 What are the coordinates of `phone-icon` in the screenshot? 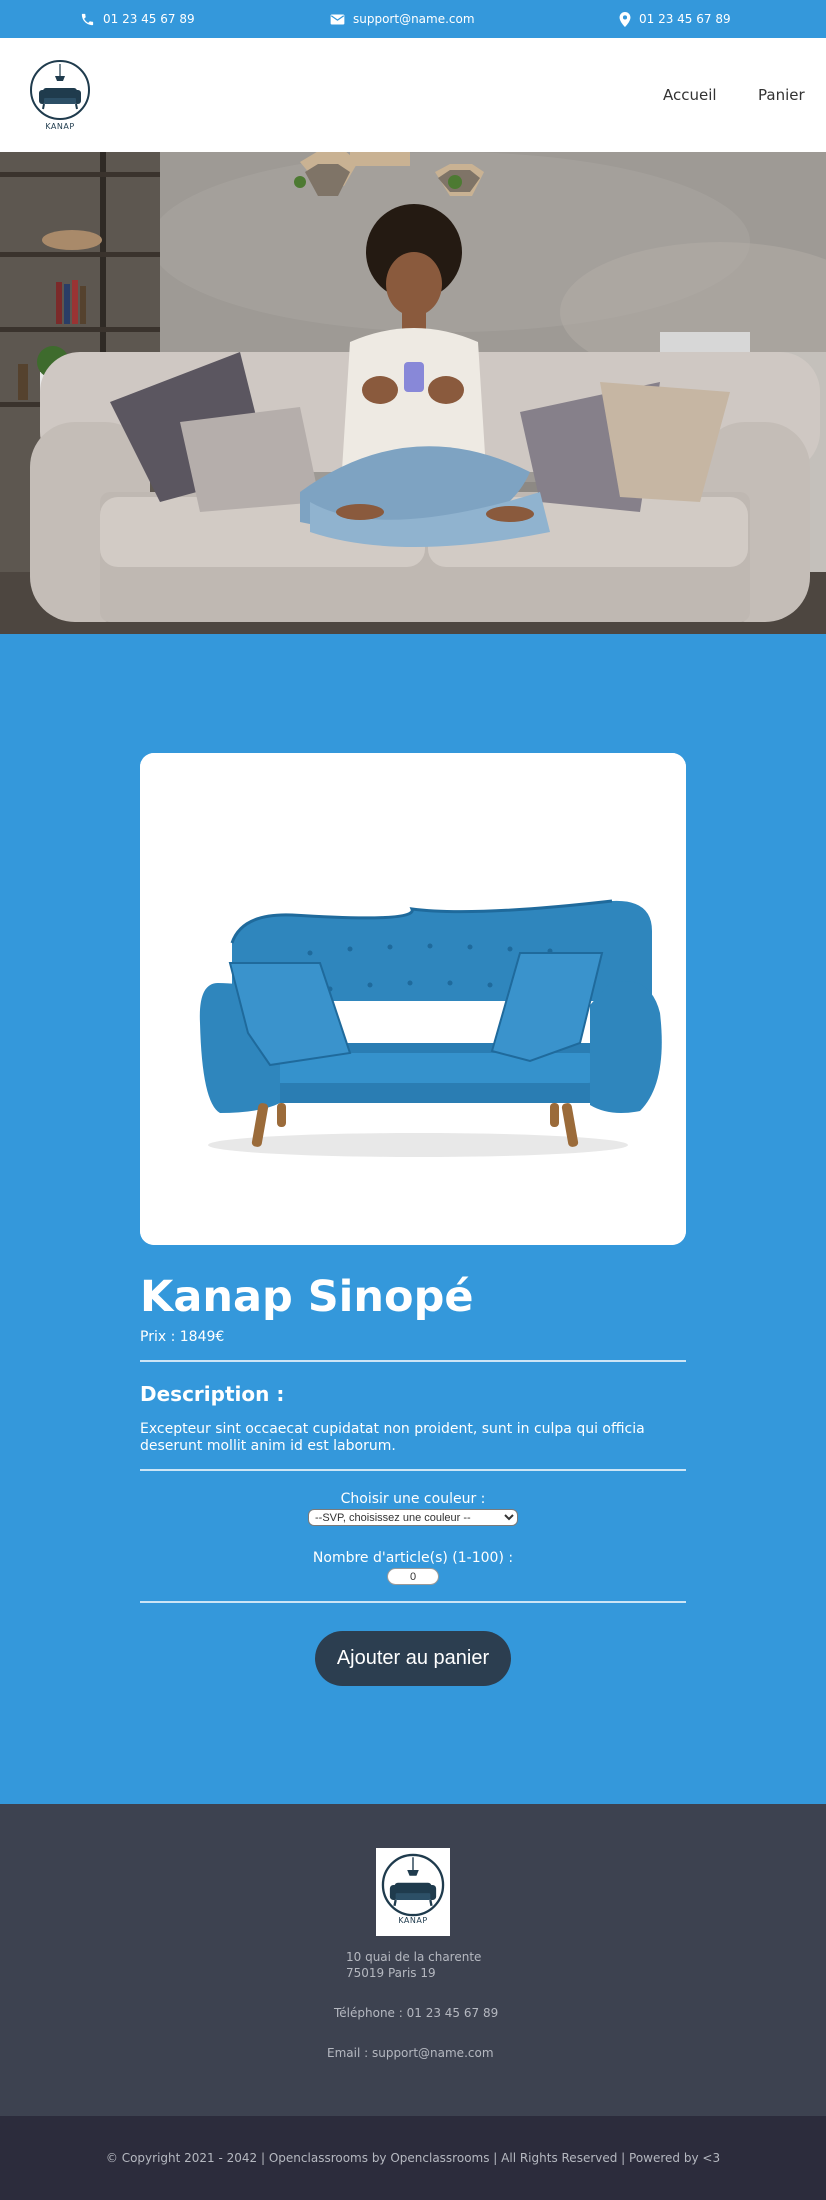 It's located at (87, 19).